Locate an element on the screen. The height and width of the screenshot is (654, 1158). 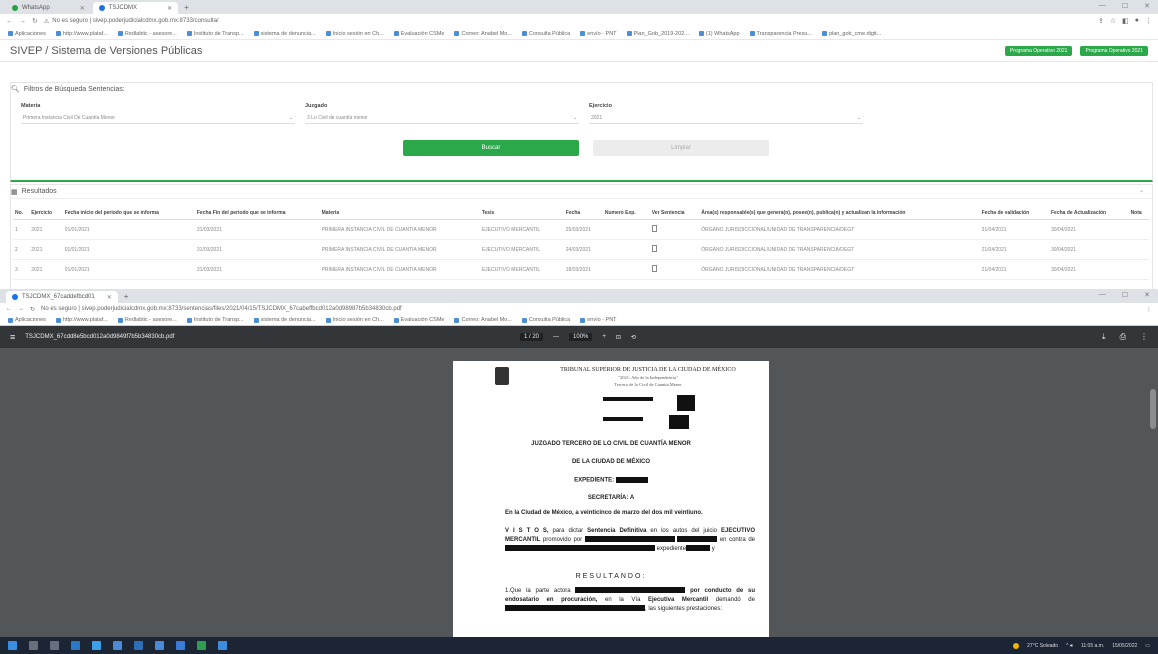
page-indicator: 1 / 20 is located at coordinates (532, 337).